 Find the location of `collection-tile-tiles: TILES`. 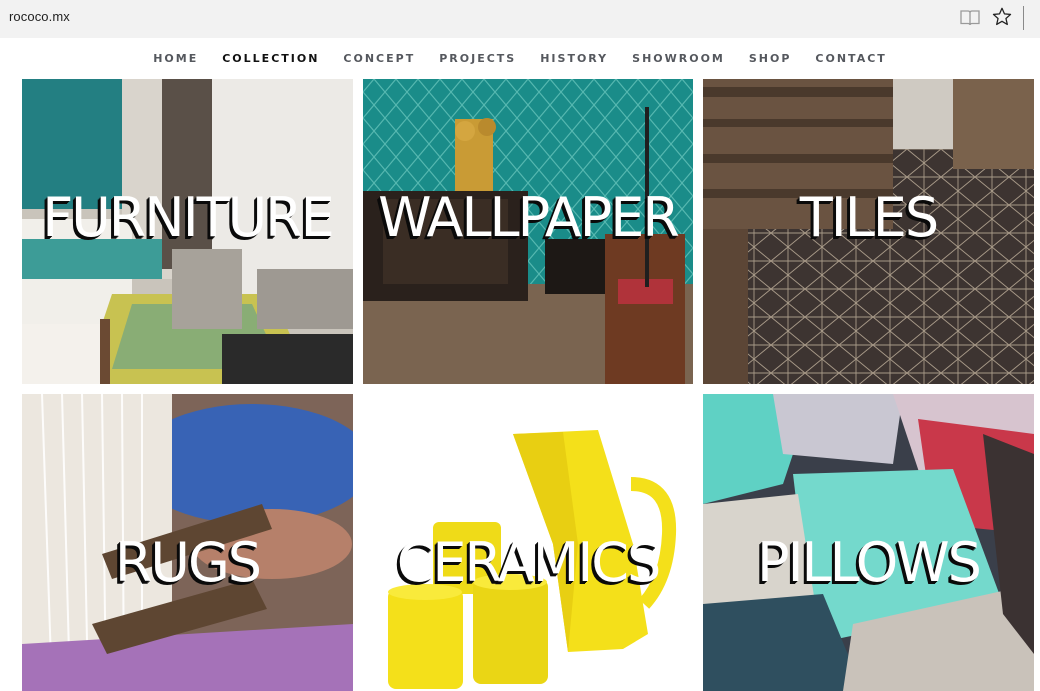

collection-tile-tiles: TILES is located at coordinates (868, 231).